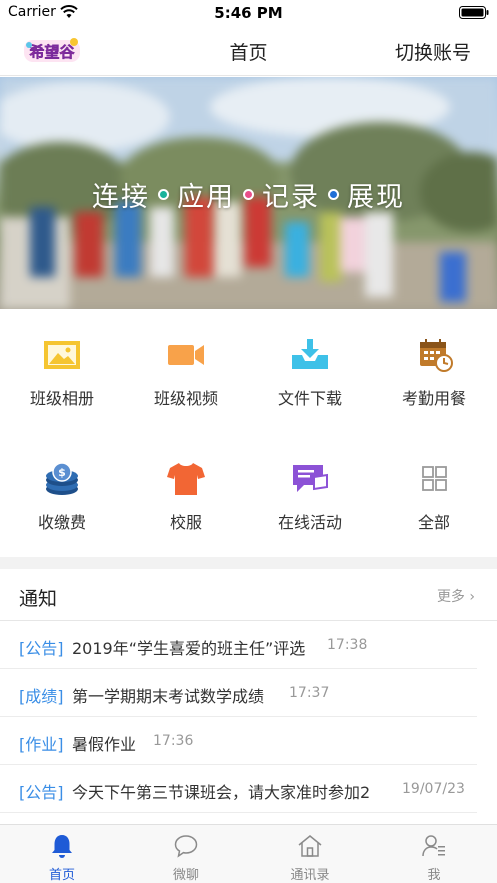 The image size is (497, 883). I want to click on notice-item: [公告] 今天下午第三节课班会，请大家准时参加2 19/07/23, so click(238, 789).